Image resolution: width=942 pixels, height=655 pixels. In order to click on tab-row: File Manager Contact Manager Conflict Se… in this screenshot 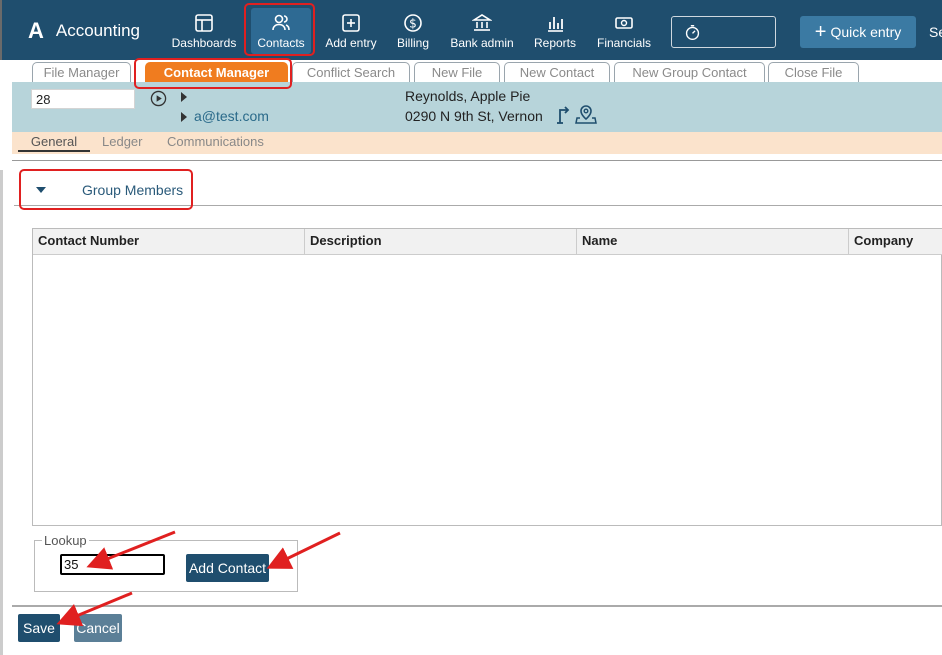, I will do `click(471, 71)`.